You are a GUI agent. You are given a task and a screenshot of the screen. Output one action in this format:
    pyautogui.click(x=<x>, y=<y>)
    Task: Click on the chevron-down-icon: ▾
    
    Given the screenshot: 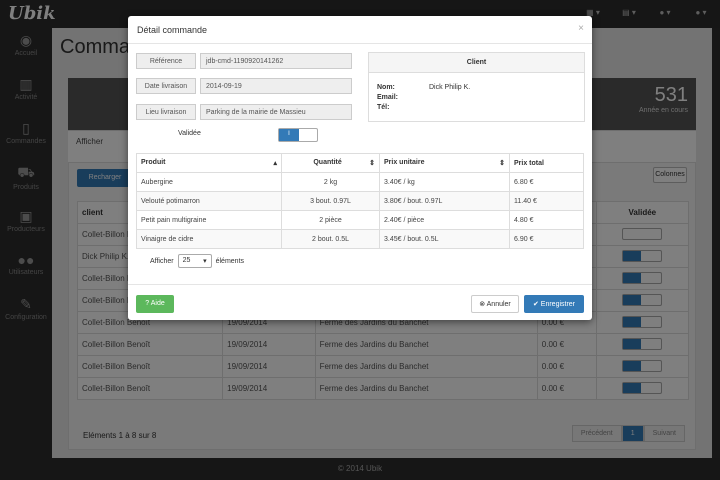 What is the action you would take?
    pyautogui.click(x=205, y=261)
    